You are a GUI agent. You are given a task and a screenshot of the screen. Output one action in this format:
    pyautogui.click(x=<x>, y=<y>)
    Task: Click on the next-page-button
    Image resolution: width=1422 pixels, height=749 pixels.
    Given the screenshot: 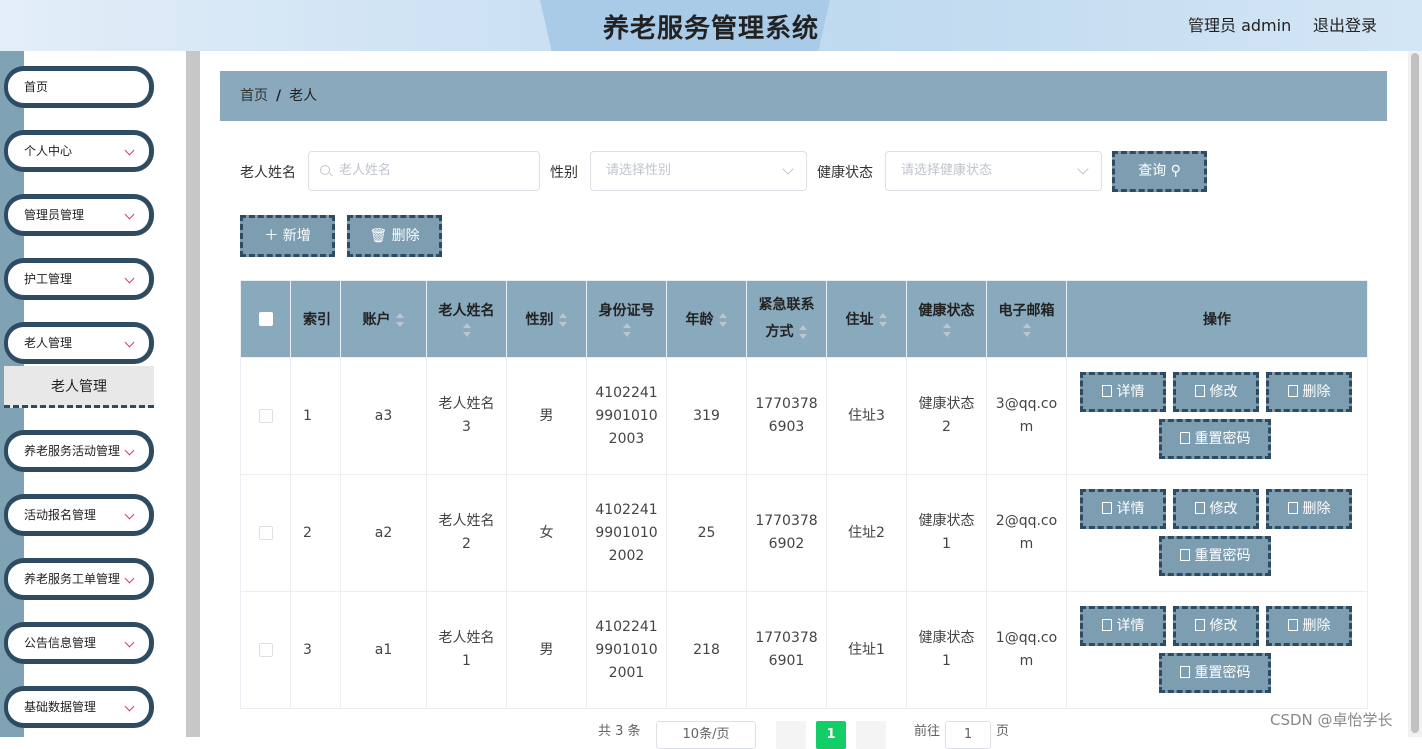 What is the action you would take?
    pyautogui.click(x=871, y=735)
    